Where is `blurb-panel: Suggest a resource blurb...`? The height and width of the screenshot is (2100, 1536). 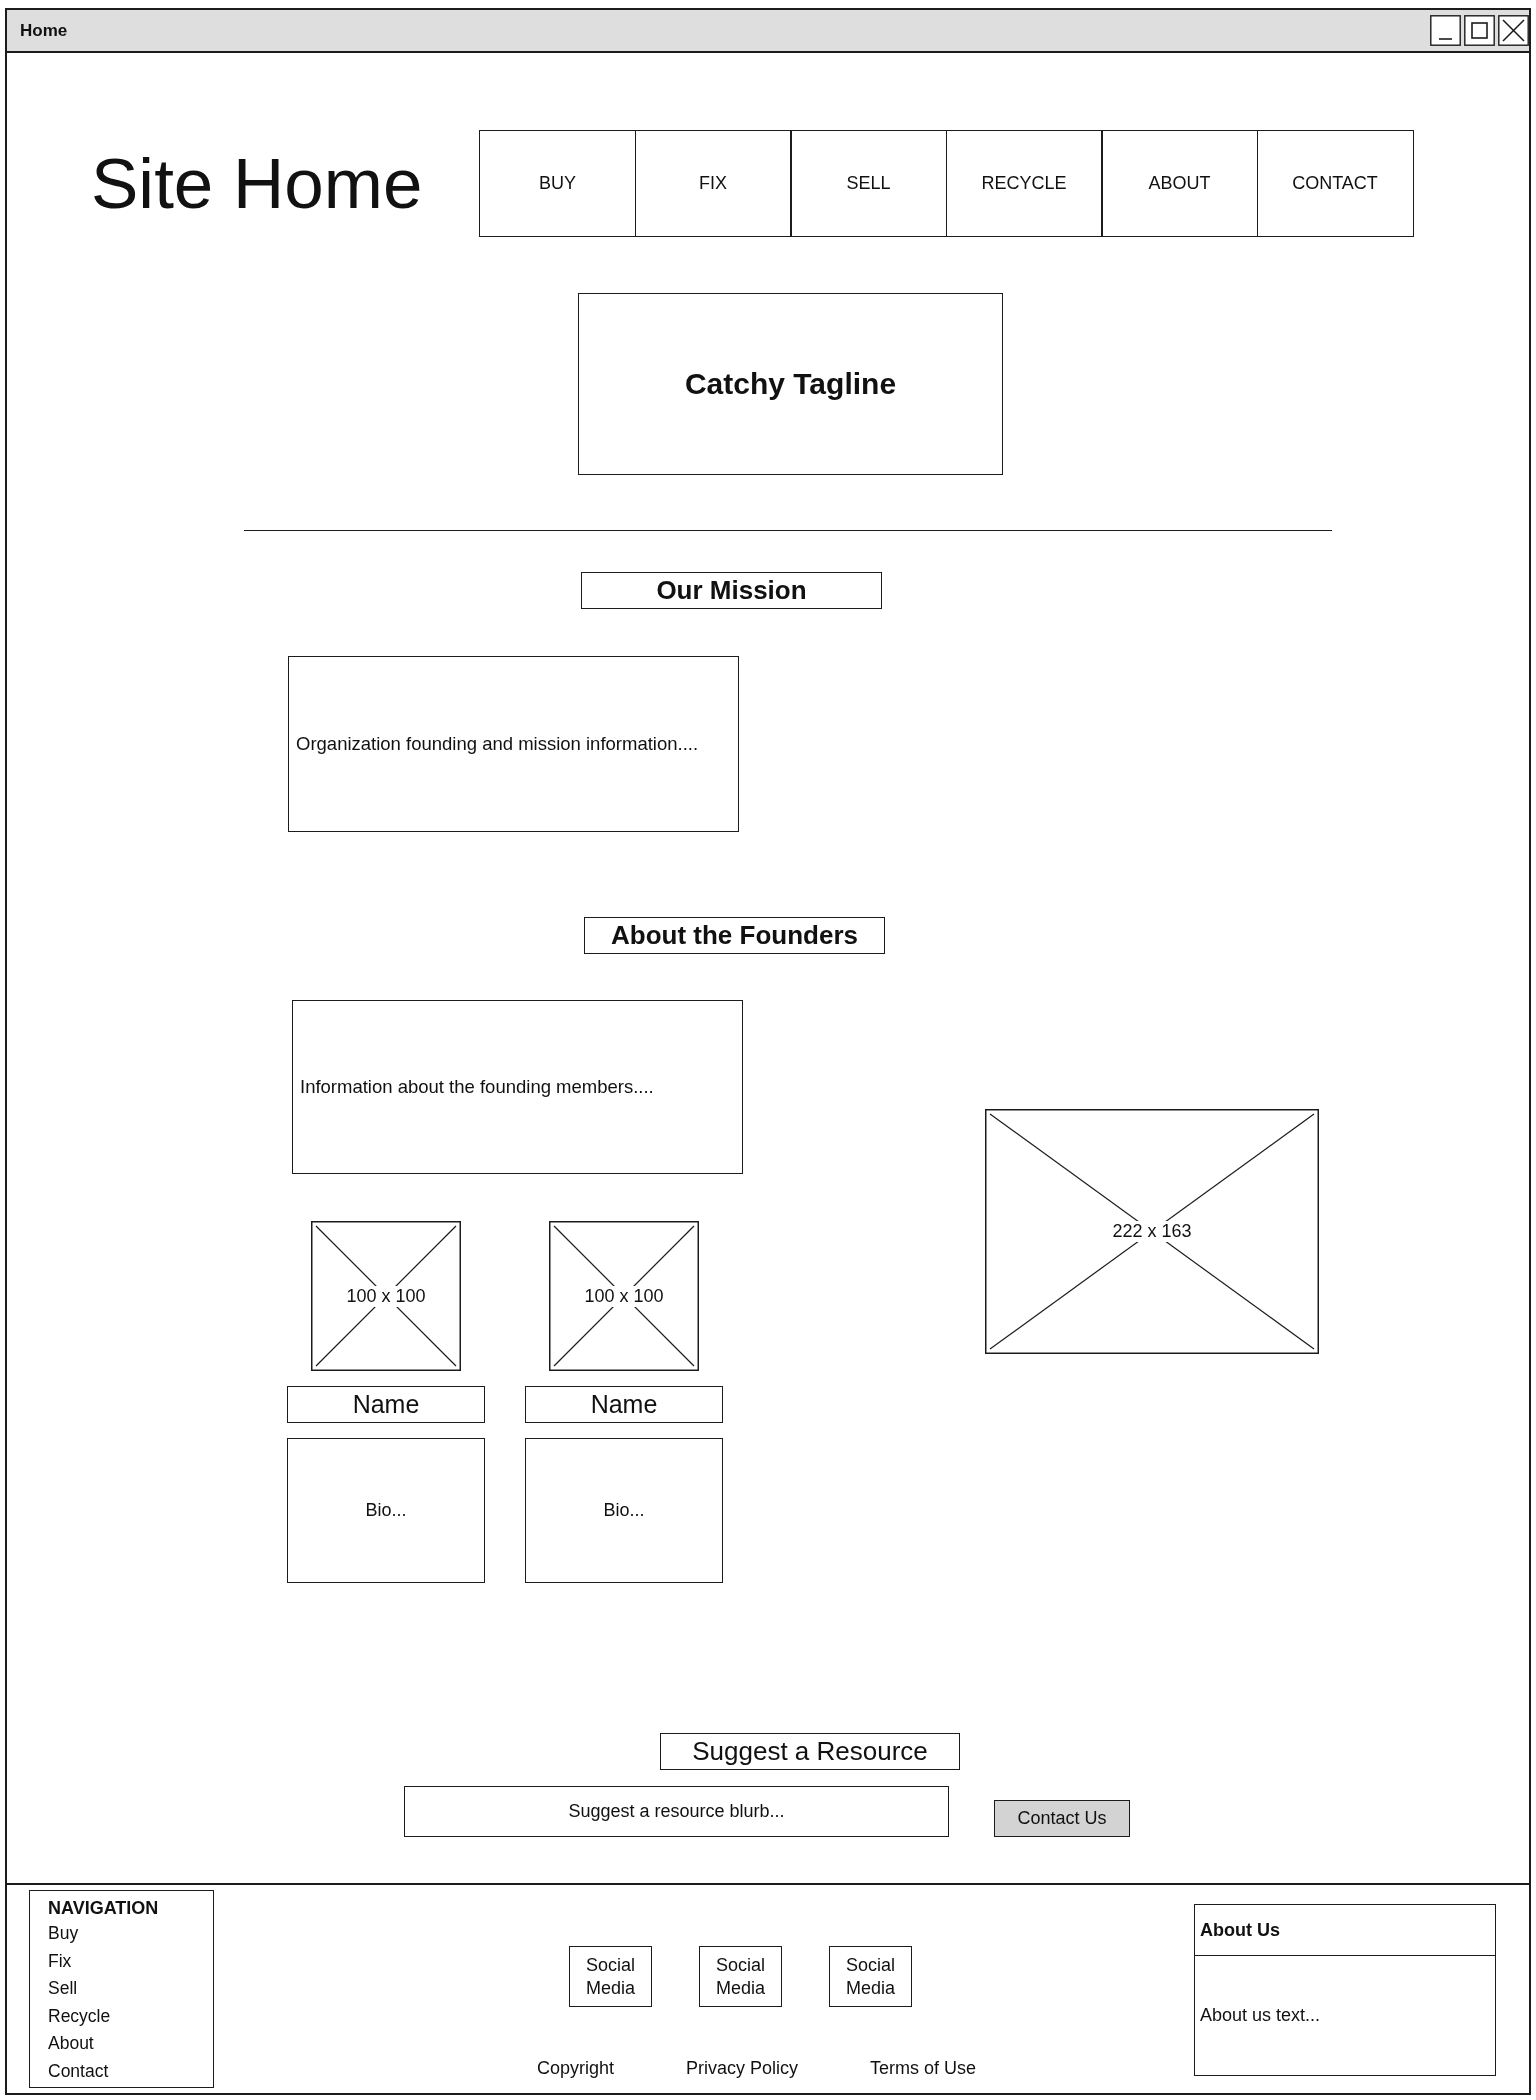 blurb-panel: Suggest a resource blurb... is located at coordinates (676, 1811).